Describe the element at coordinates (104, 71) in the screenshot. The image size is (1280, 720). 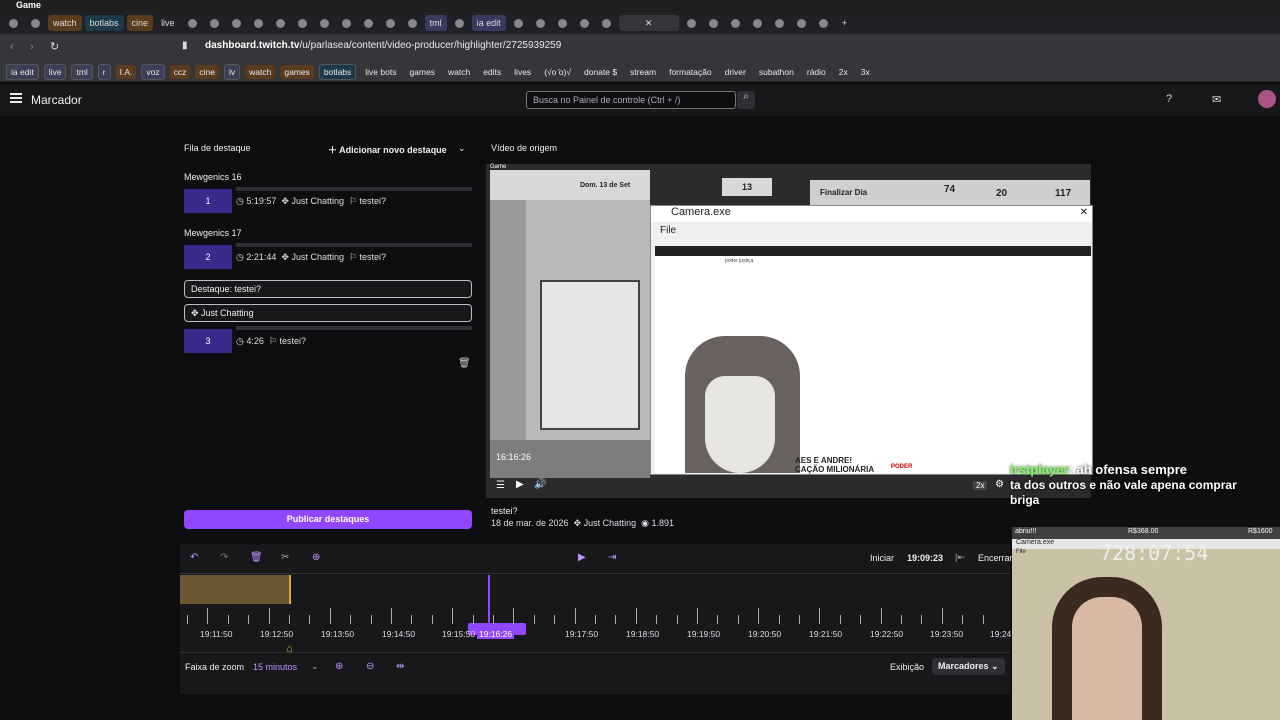
I see `bookmark-item: r` at that location.